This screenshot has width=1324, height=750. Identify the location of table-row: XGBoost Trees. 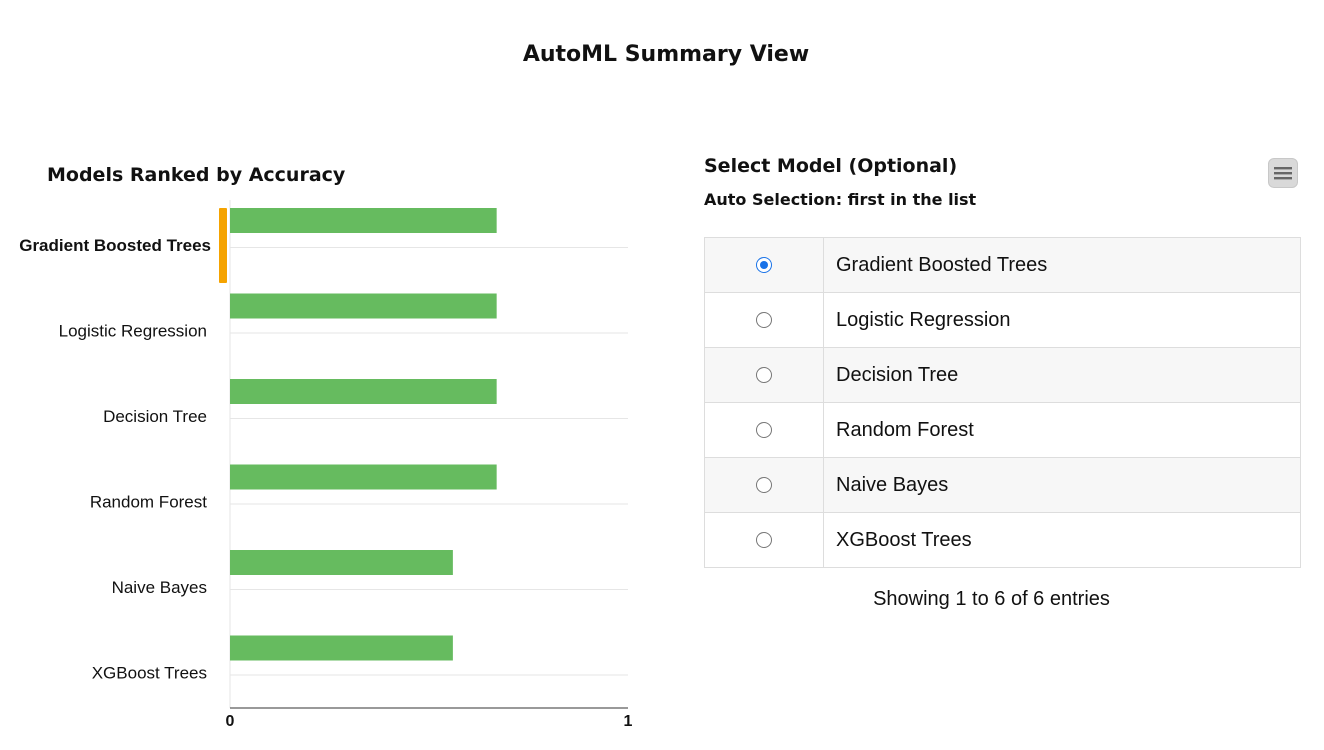
(1002, 540).